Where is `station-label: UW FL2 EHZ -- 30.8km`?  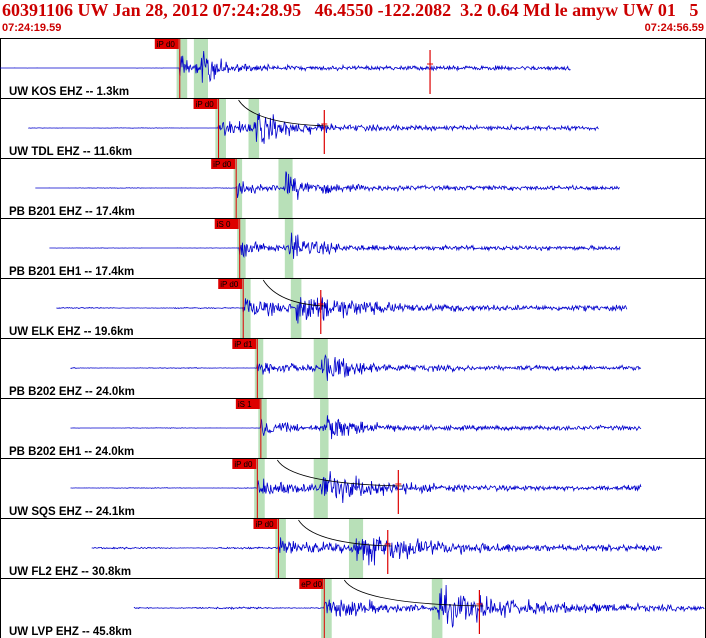
station-label: UW FL2 EHZ -- 30.8km is located at coordinates (70, 572).